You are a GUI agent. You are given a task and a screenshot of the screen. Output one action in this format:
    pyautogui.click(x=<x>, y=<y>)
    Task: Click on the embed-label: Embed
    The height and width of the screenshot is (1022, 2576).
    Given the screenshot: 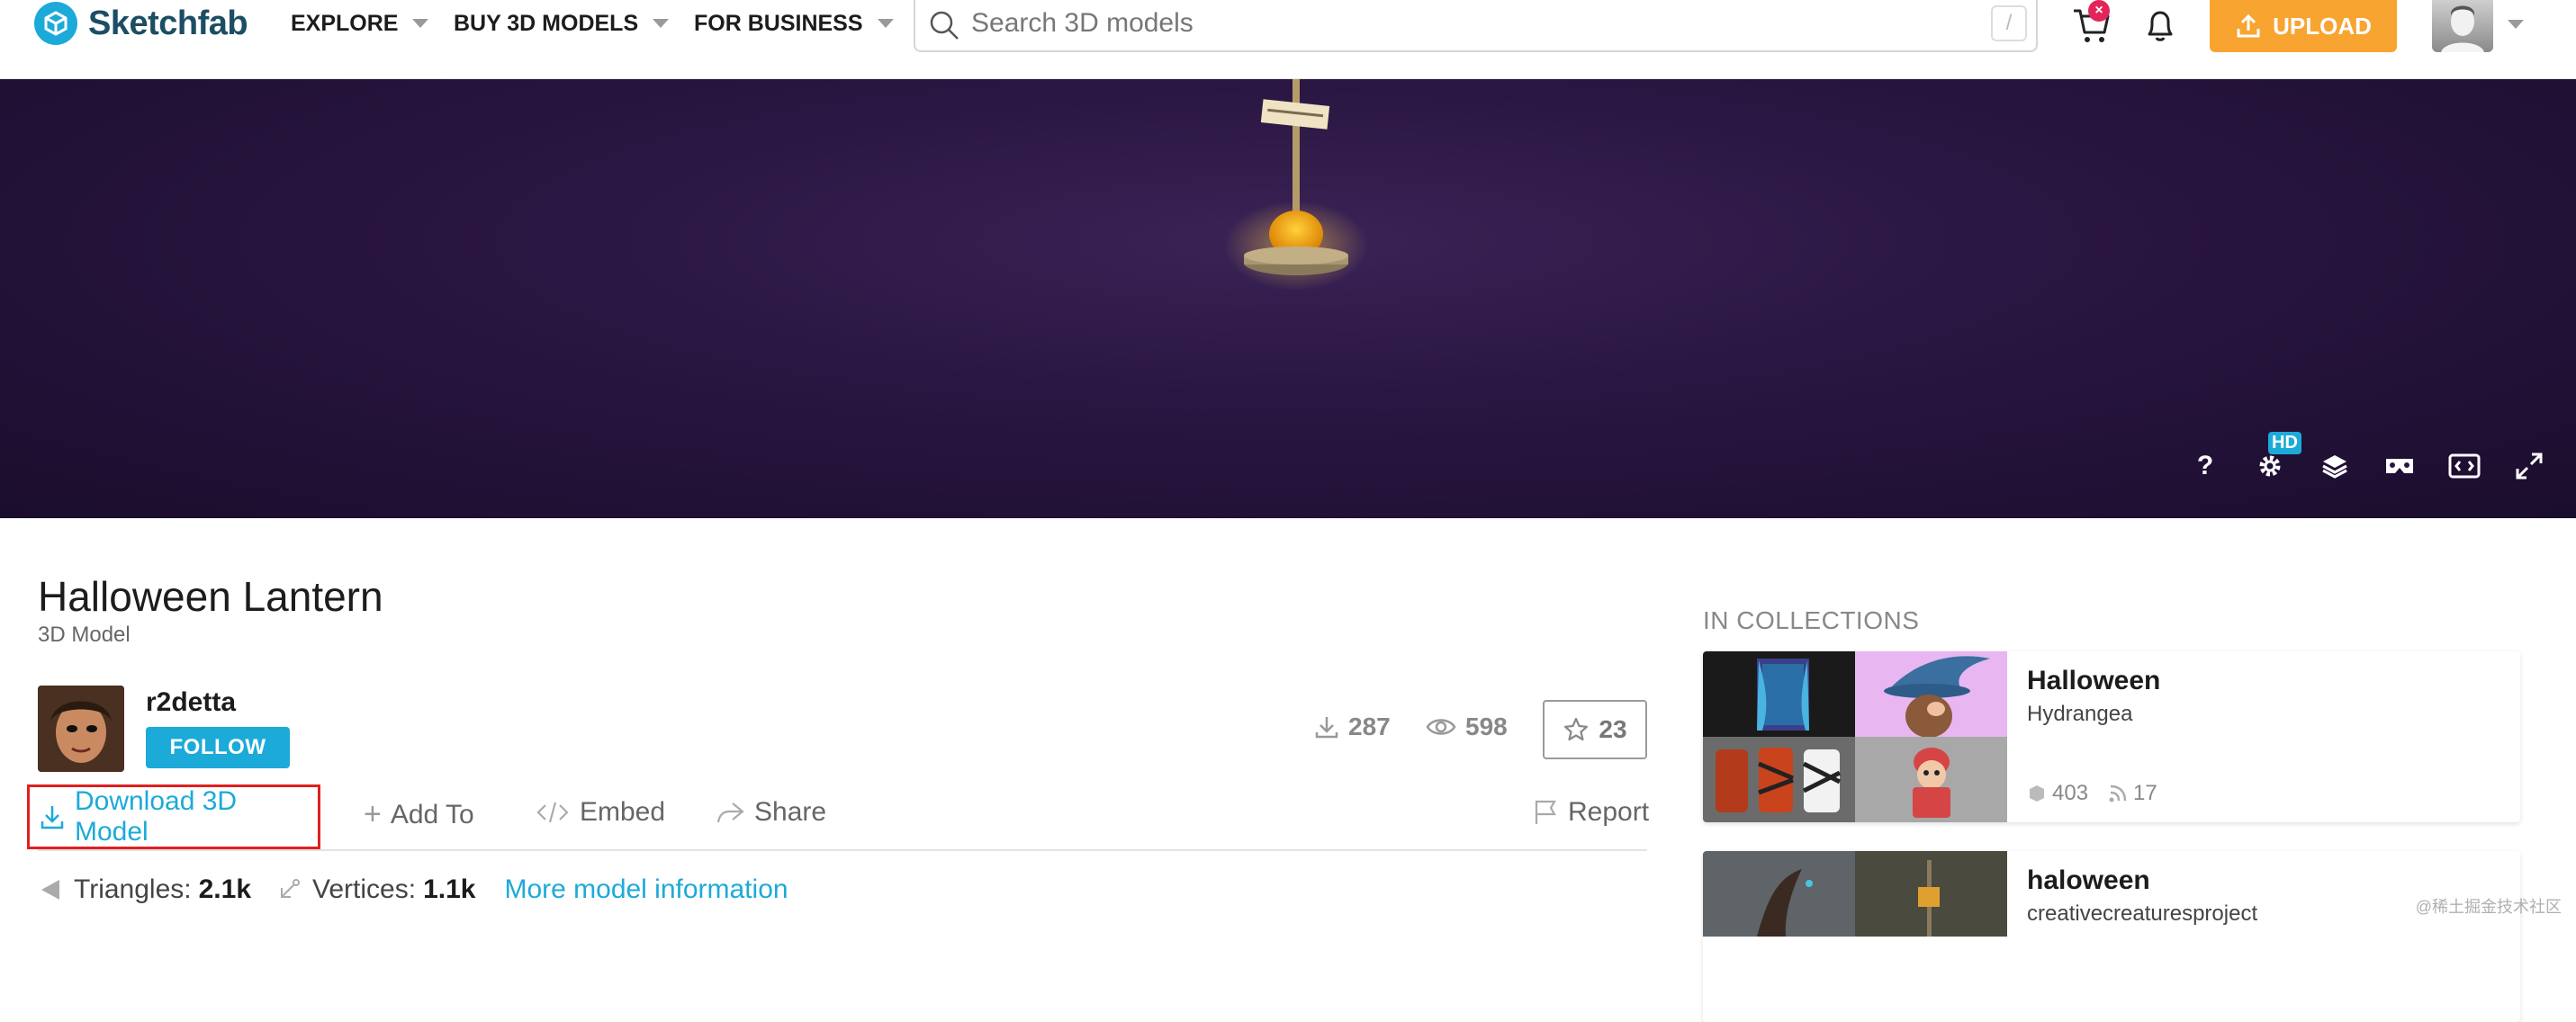 What is the action you would take?
    pyautogui.click(x=623, y=812)
    